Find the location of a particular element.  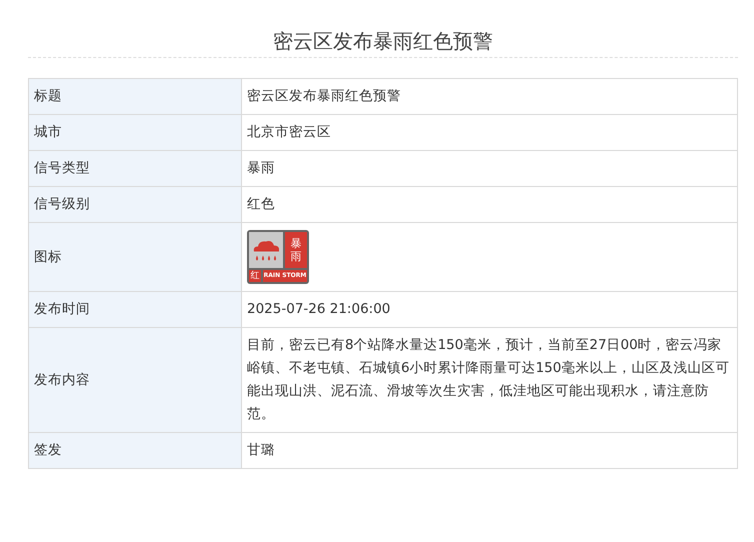

field-value: 暴雨 is located at coordinates (490, 168).